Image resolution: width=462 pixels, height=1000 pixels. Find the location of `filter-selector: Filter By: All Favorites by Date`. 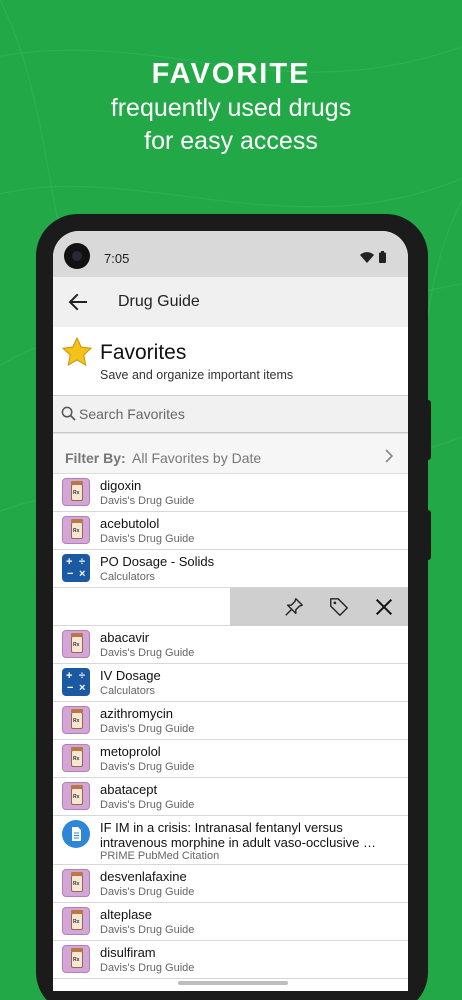

filter-selector: Filter By: All Favorites by Date is located at coordinates (230, 453).